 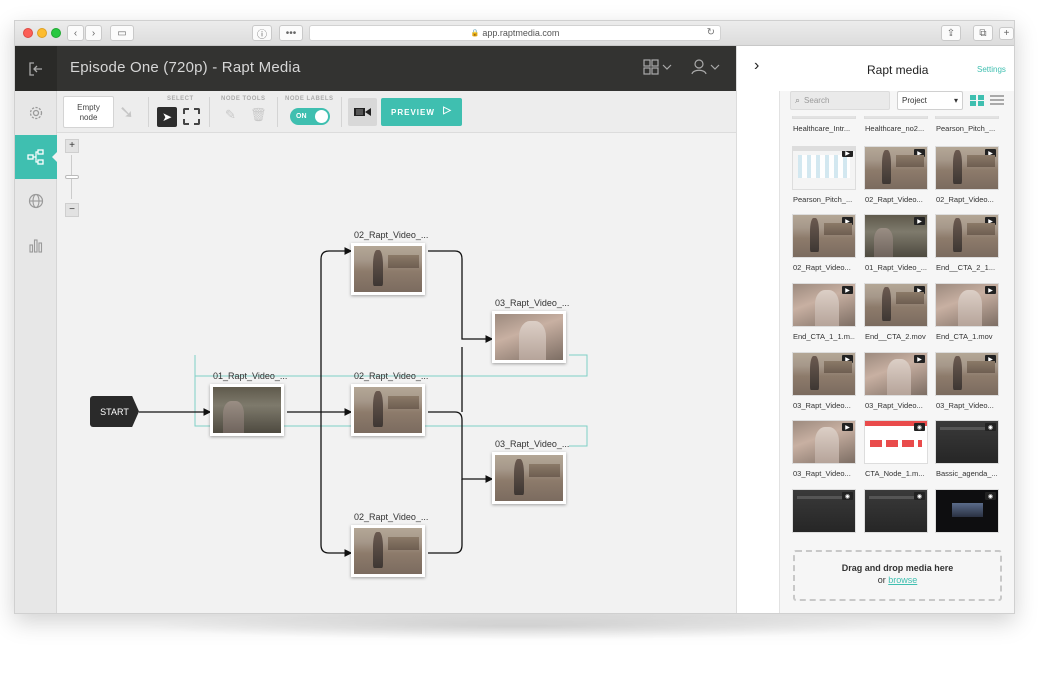 I want to click on user-menu, so click(x=706, y=68).